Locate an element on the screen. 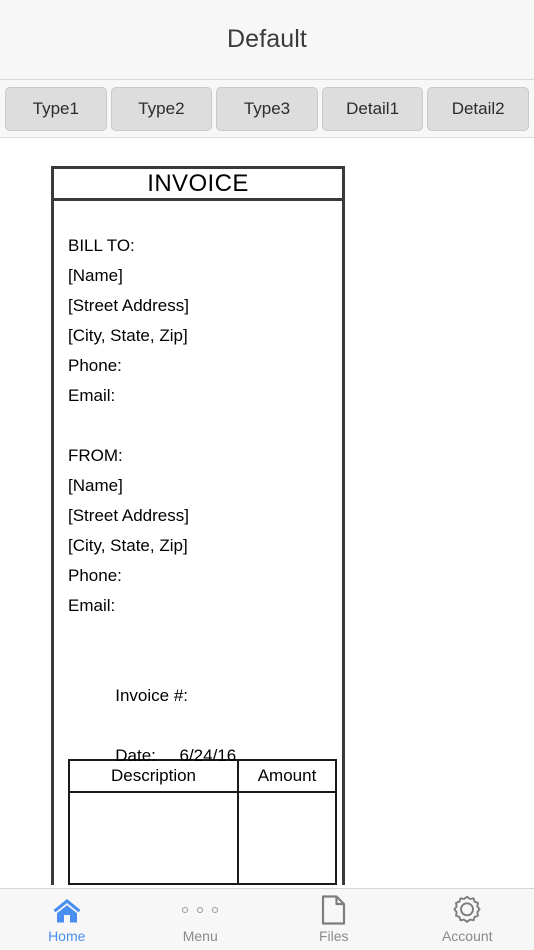  tabbar-item-account: Account is located at coordinates (467, 919).